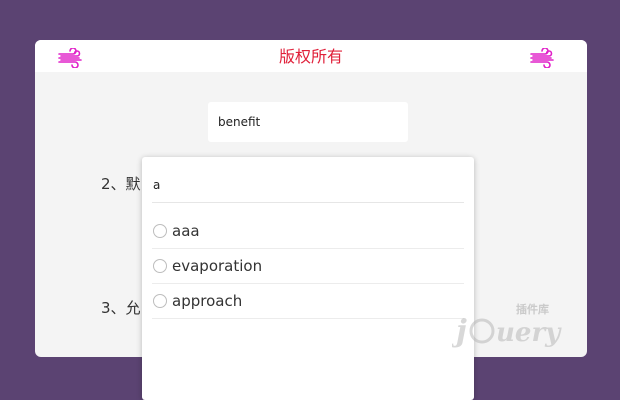  What do you see at coordinates (121, 184) in the screenshot?
I see `row-label-2: 2、默` at bounding box center [121, 184].